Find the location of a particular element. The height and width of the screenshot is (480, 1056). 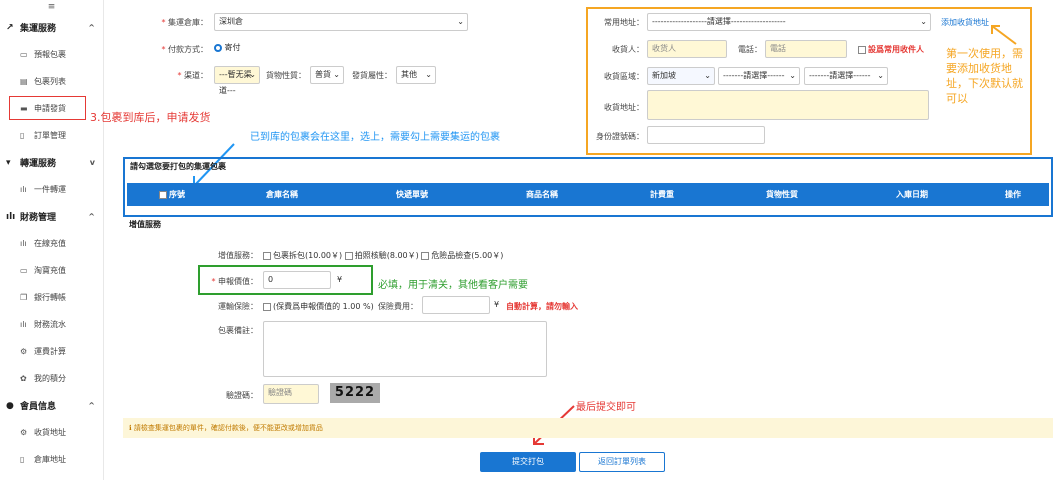

sidebar-group-transfer: ▾ 轉運服務 v is located at coordinates (51, 162).